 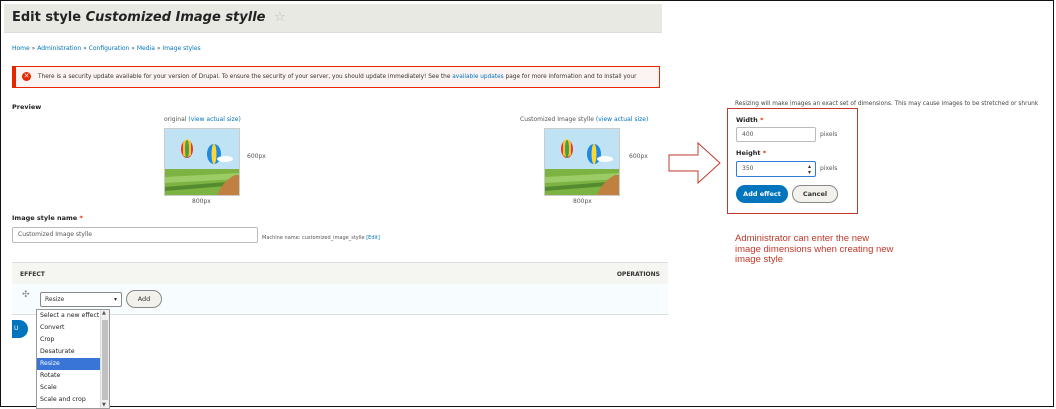 What do you see at coordinates (373, 238) in the screenshot?
I see `machine-name-edit-link: [Edit]` at bounding box center [373, 238].